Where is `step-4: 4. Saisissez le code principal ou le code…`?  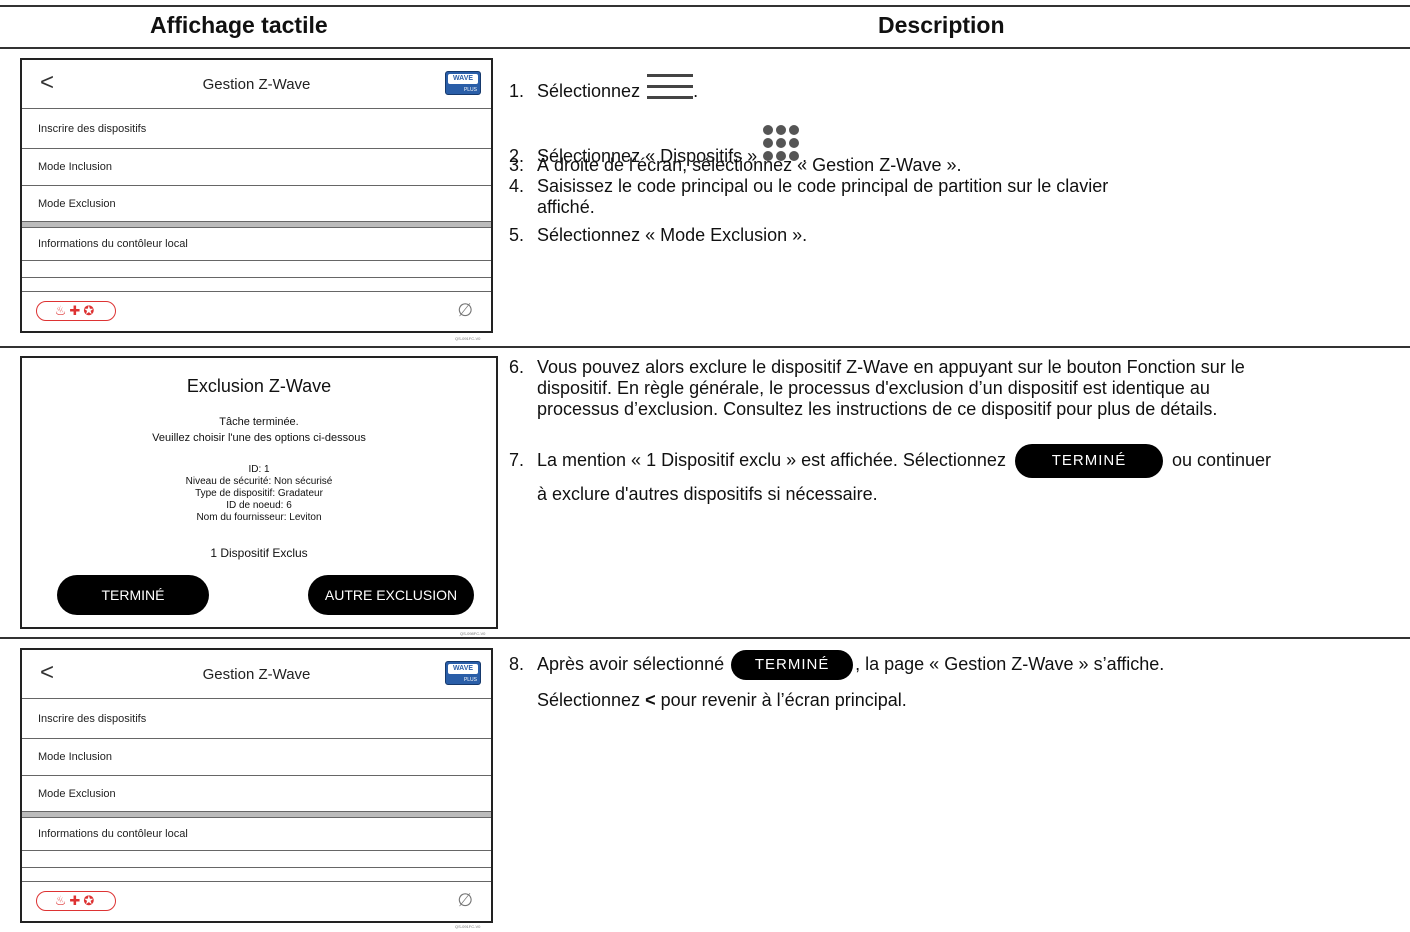 step-4: 4. Saisissez le code principal ou le code… is located at coordinates (809, 196).